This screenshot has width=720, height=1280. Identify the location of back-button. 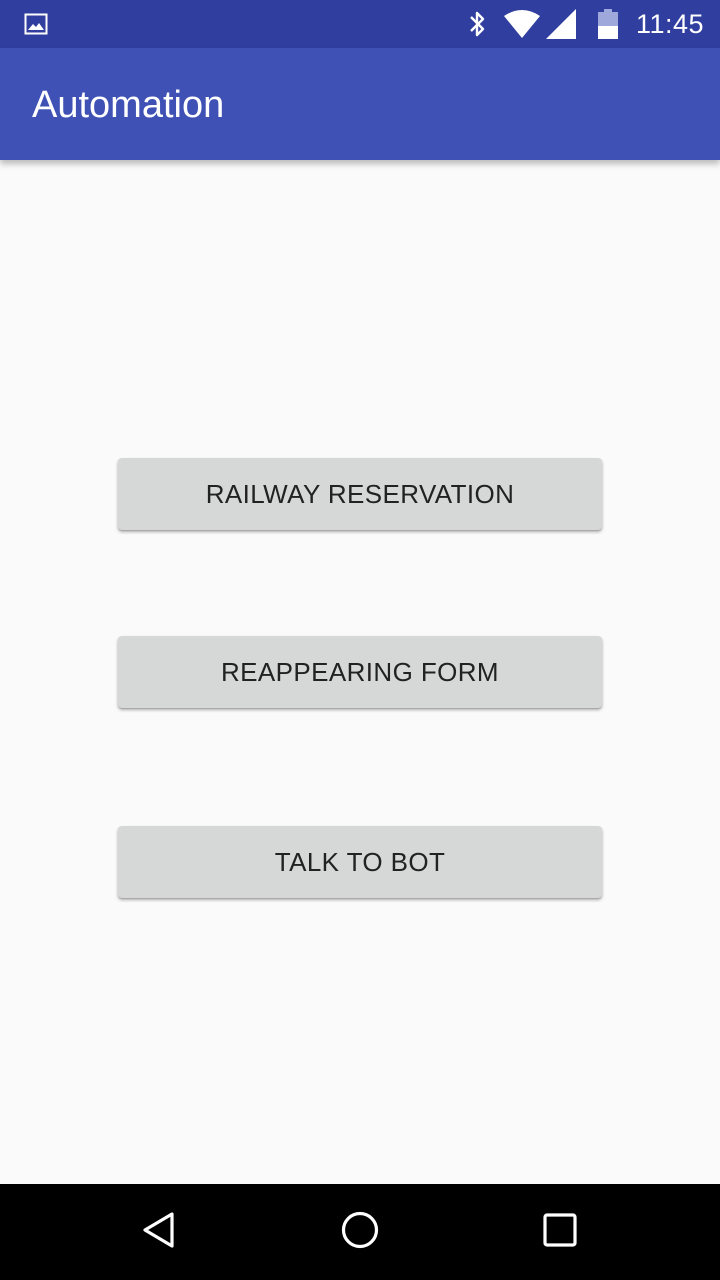
(160, 1232).